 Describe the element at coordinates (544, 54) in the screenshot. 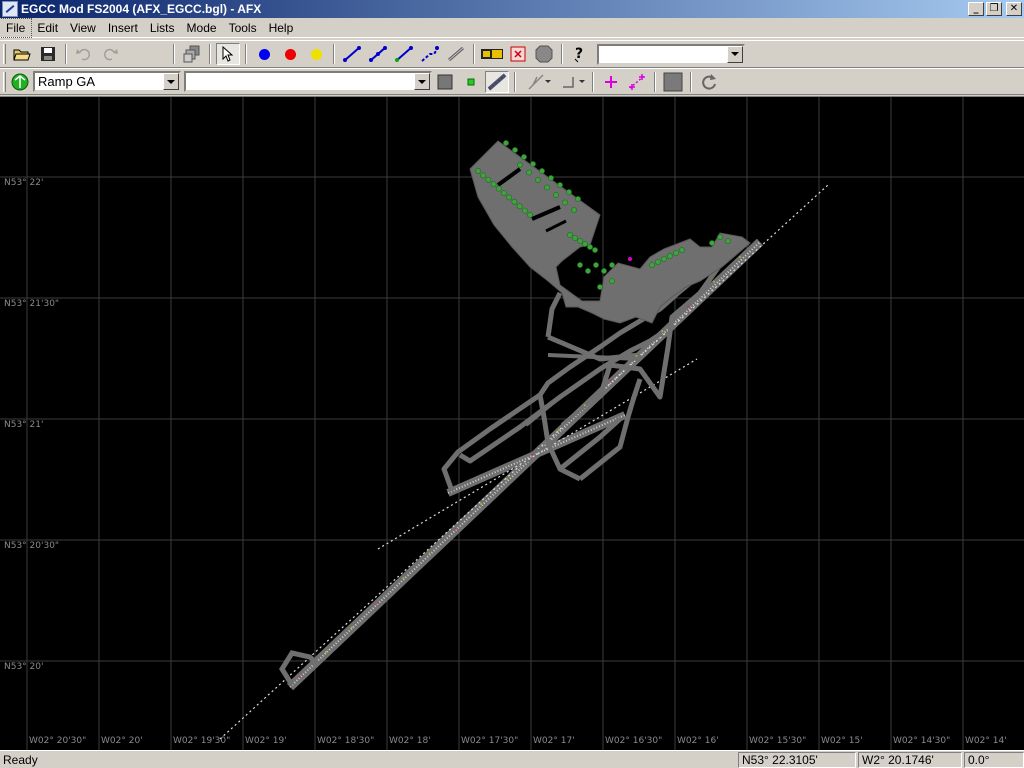

I see `boundary-polygon-button` at that location.